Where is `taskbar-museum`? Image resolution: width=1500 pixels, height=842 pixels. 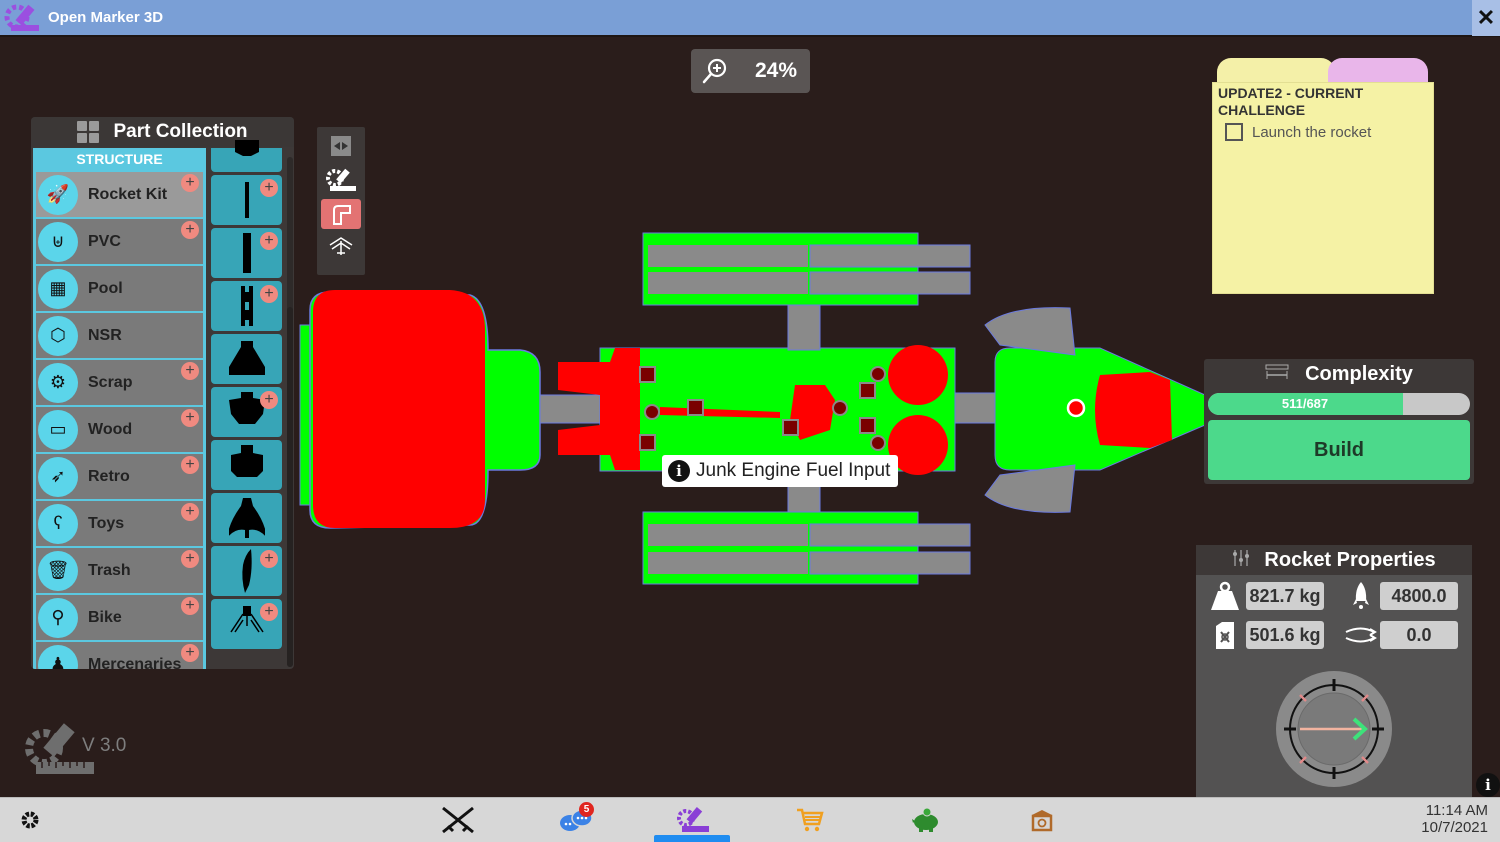
taskbar-museum is located at coordinates (1042, 820).